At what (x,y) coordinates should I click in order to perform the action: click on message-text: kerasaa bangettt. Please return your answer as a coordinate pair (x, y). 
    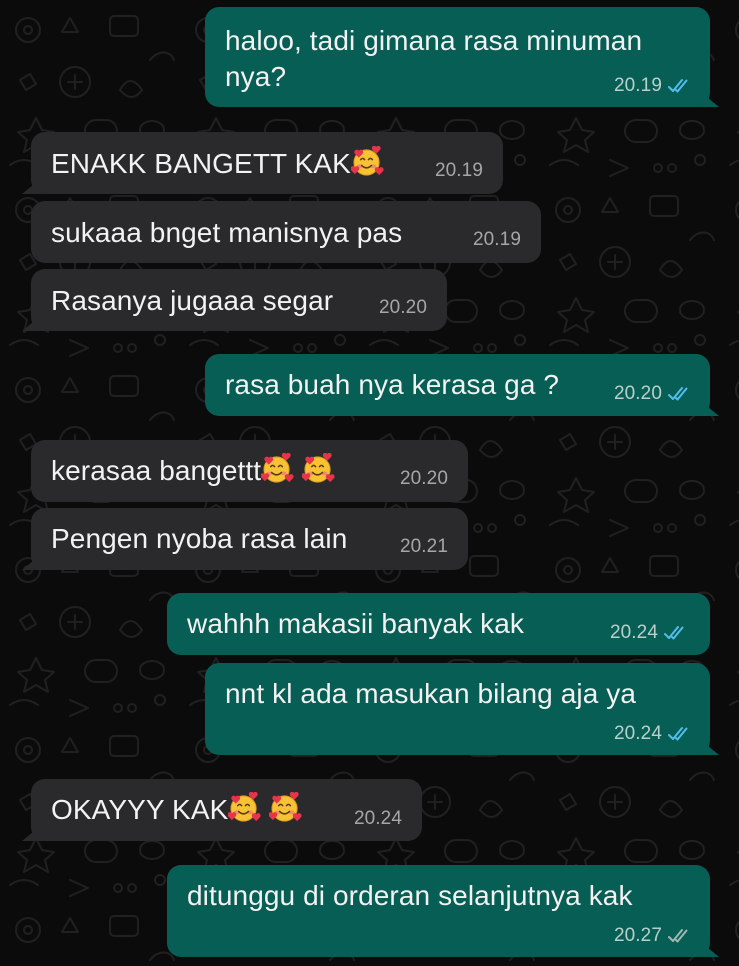
    Looking at the image, I should click on (193, 471).